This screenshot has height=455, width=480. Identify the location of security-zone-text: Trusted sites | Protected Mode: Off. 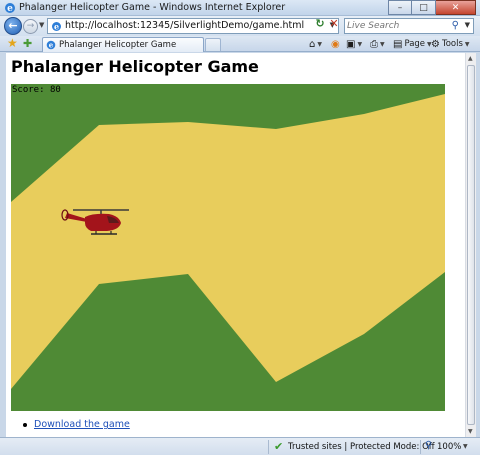
(361, 447).